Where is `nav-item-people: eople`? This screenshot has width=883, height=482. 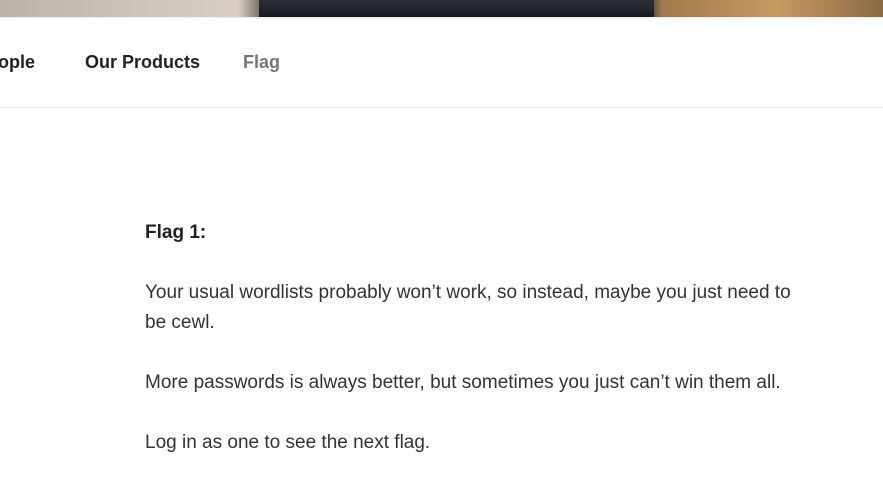
nav-item-people: eople is located at coordinates (17, 62).